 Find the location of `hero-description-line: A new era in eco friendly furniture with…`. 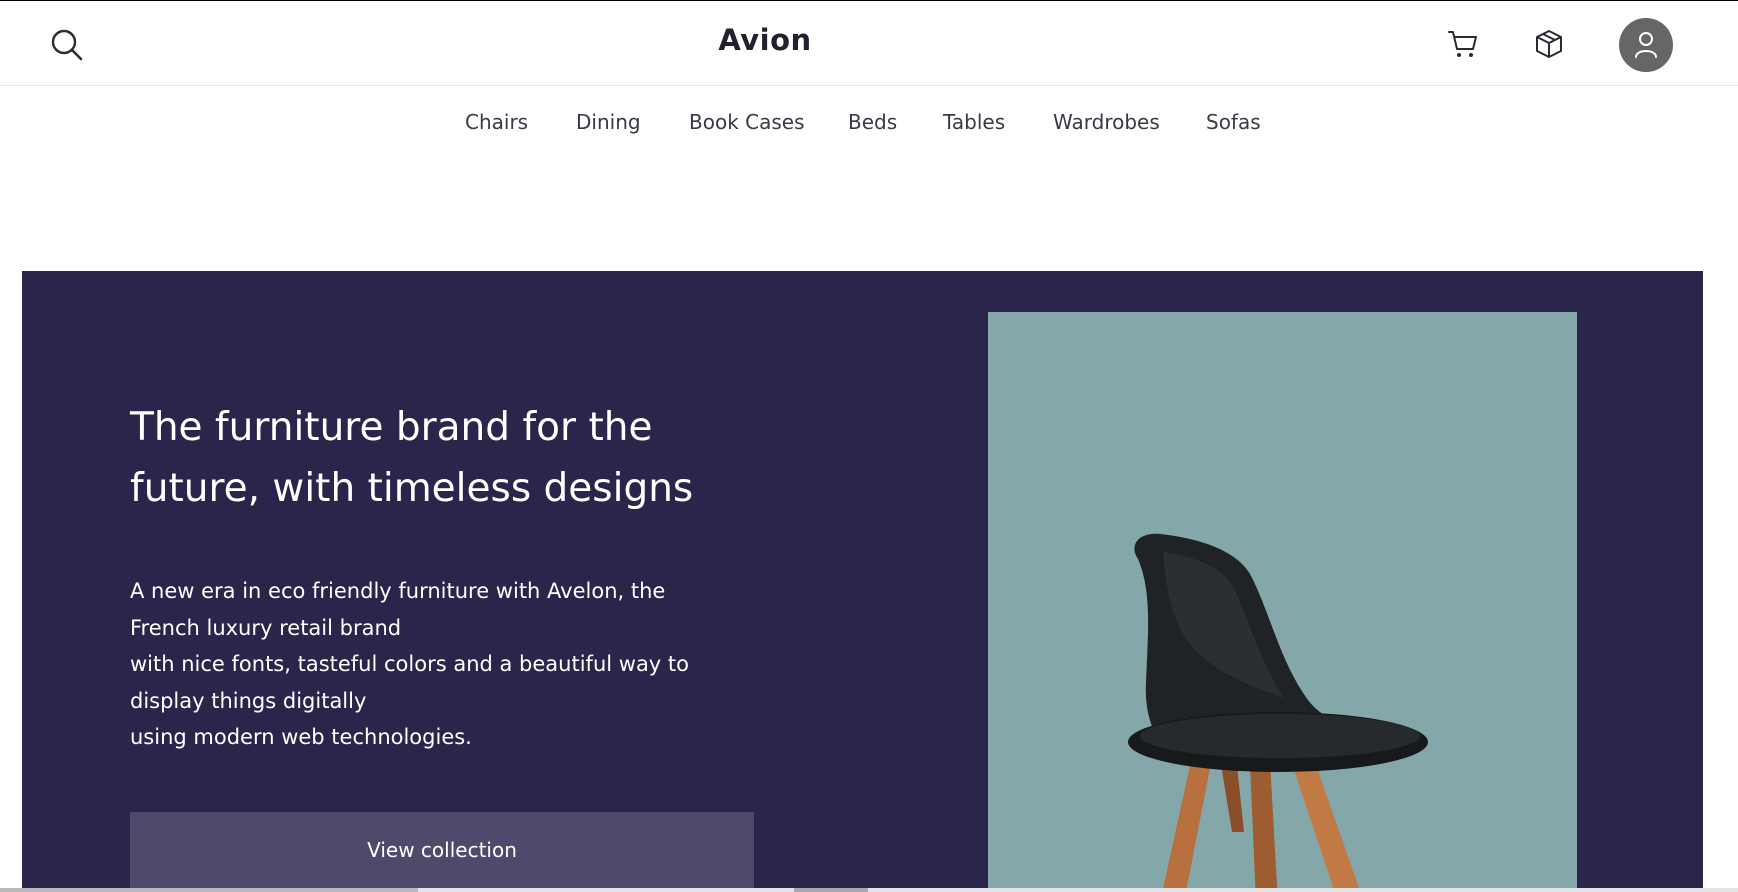

hero-description-line: A new era in eco friendly furniture with… is located at coordinates (398, 591).